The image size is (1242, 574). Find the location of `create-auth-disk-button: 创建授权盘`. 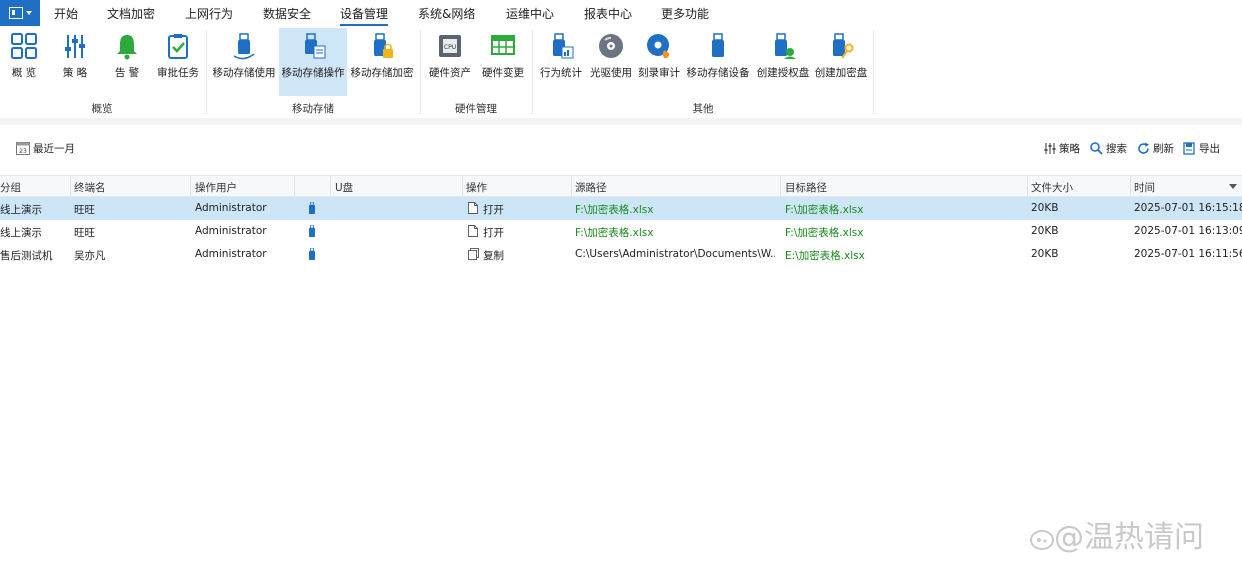

create-auth-disk-button: 创建授权盘 is located at coordinates (783, 62).